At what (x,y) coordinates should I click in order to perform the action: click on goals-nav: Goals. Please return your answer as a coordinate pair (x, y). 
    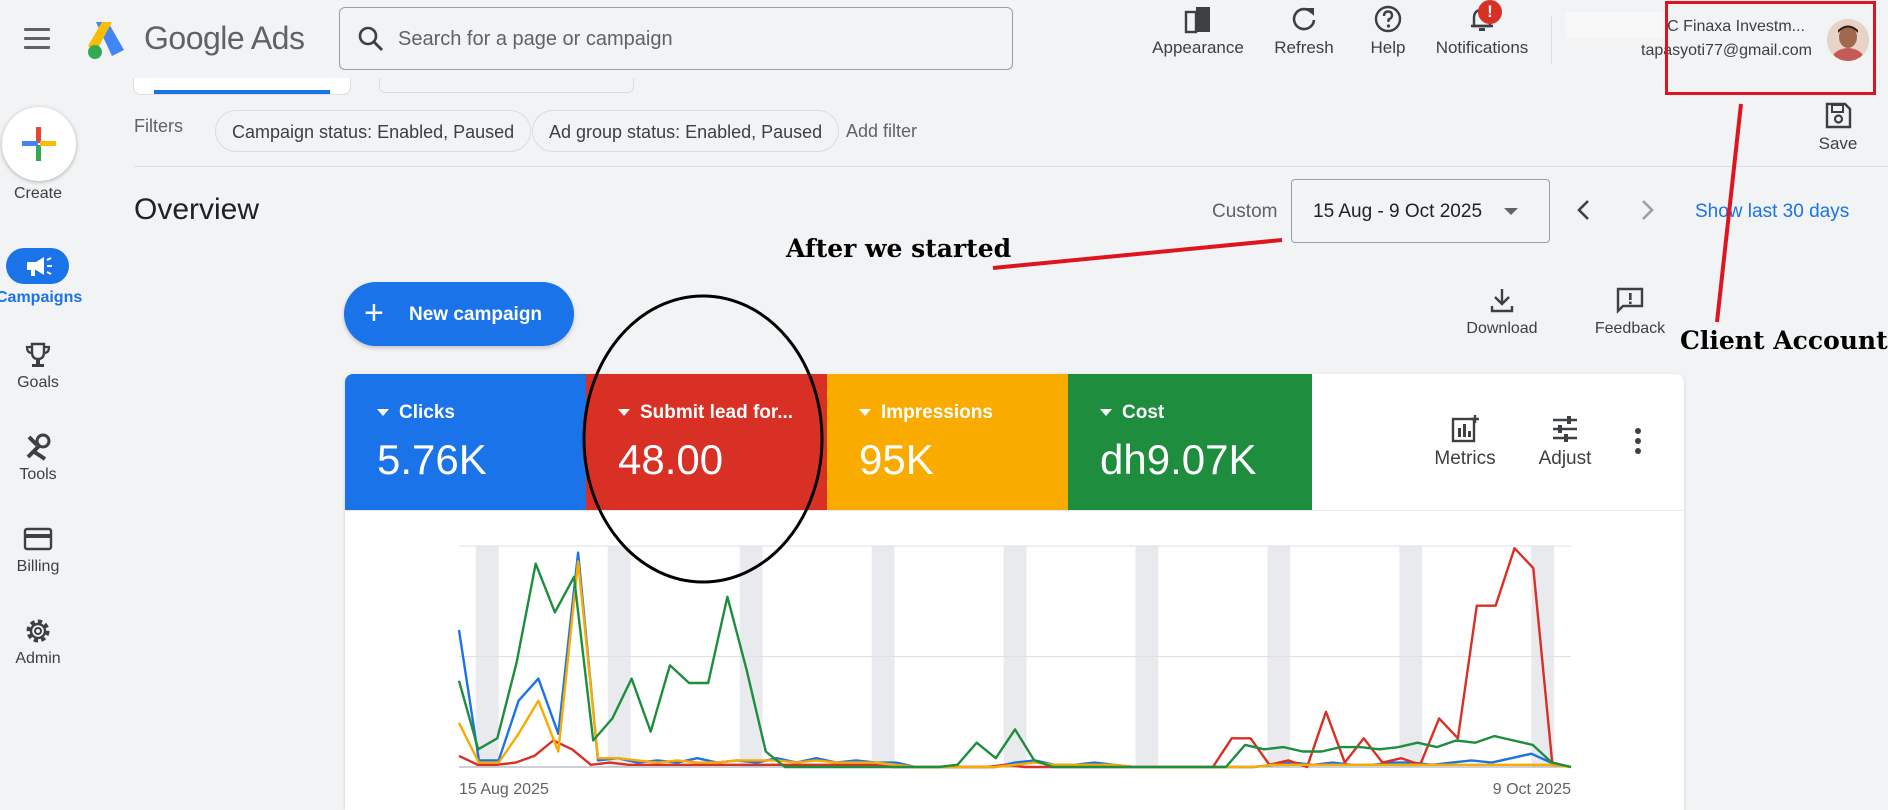
    Looking at the image, I should click on (38, 366).